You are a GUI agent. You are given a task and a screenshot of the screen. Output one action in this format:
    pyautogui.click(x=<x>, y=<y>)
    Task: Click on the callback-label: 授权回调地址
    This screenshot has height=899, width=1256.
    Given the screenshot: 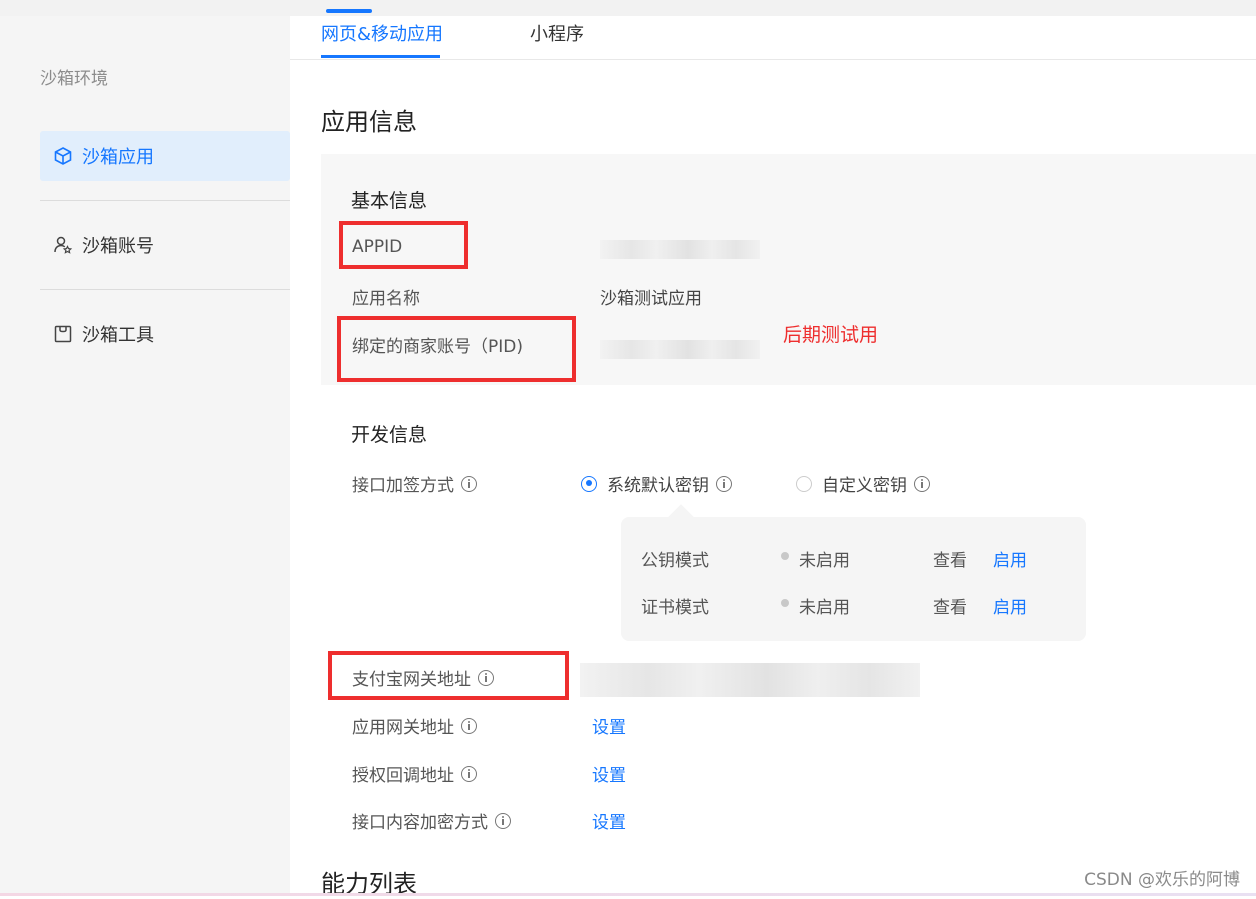 What is the action you would take?
    pyautogui.click(x=414, y=773)
    